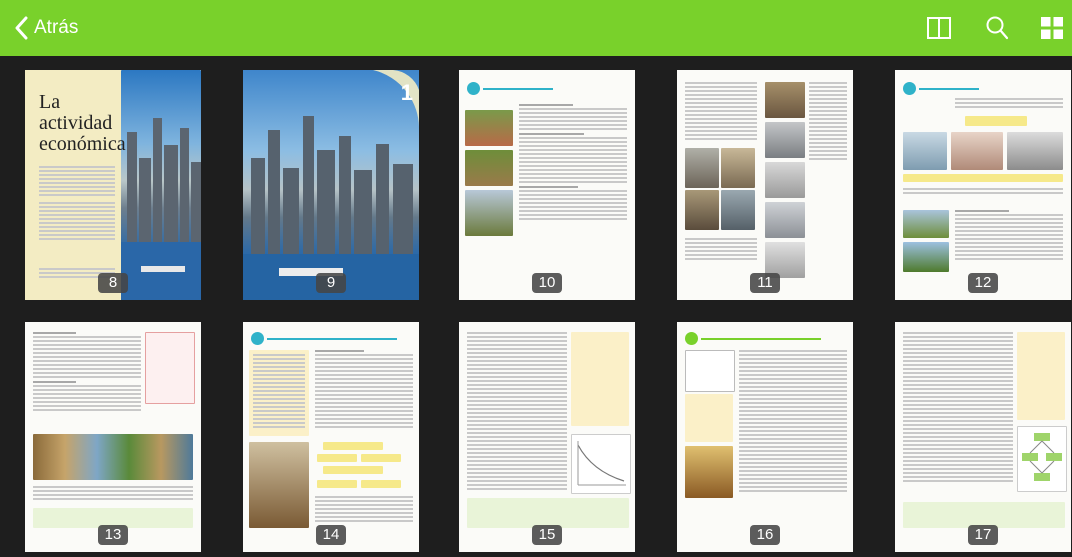 This screenshot has width=1072, height=557. I want to click on pyramid-image, so click(279, 485).